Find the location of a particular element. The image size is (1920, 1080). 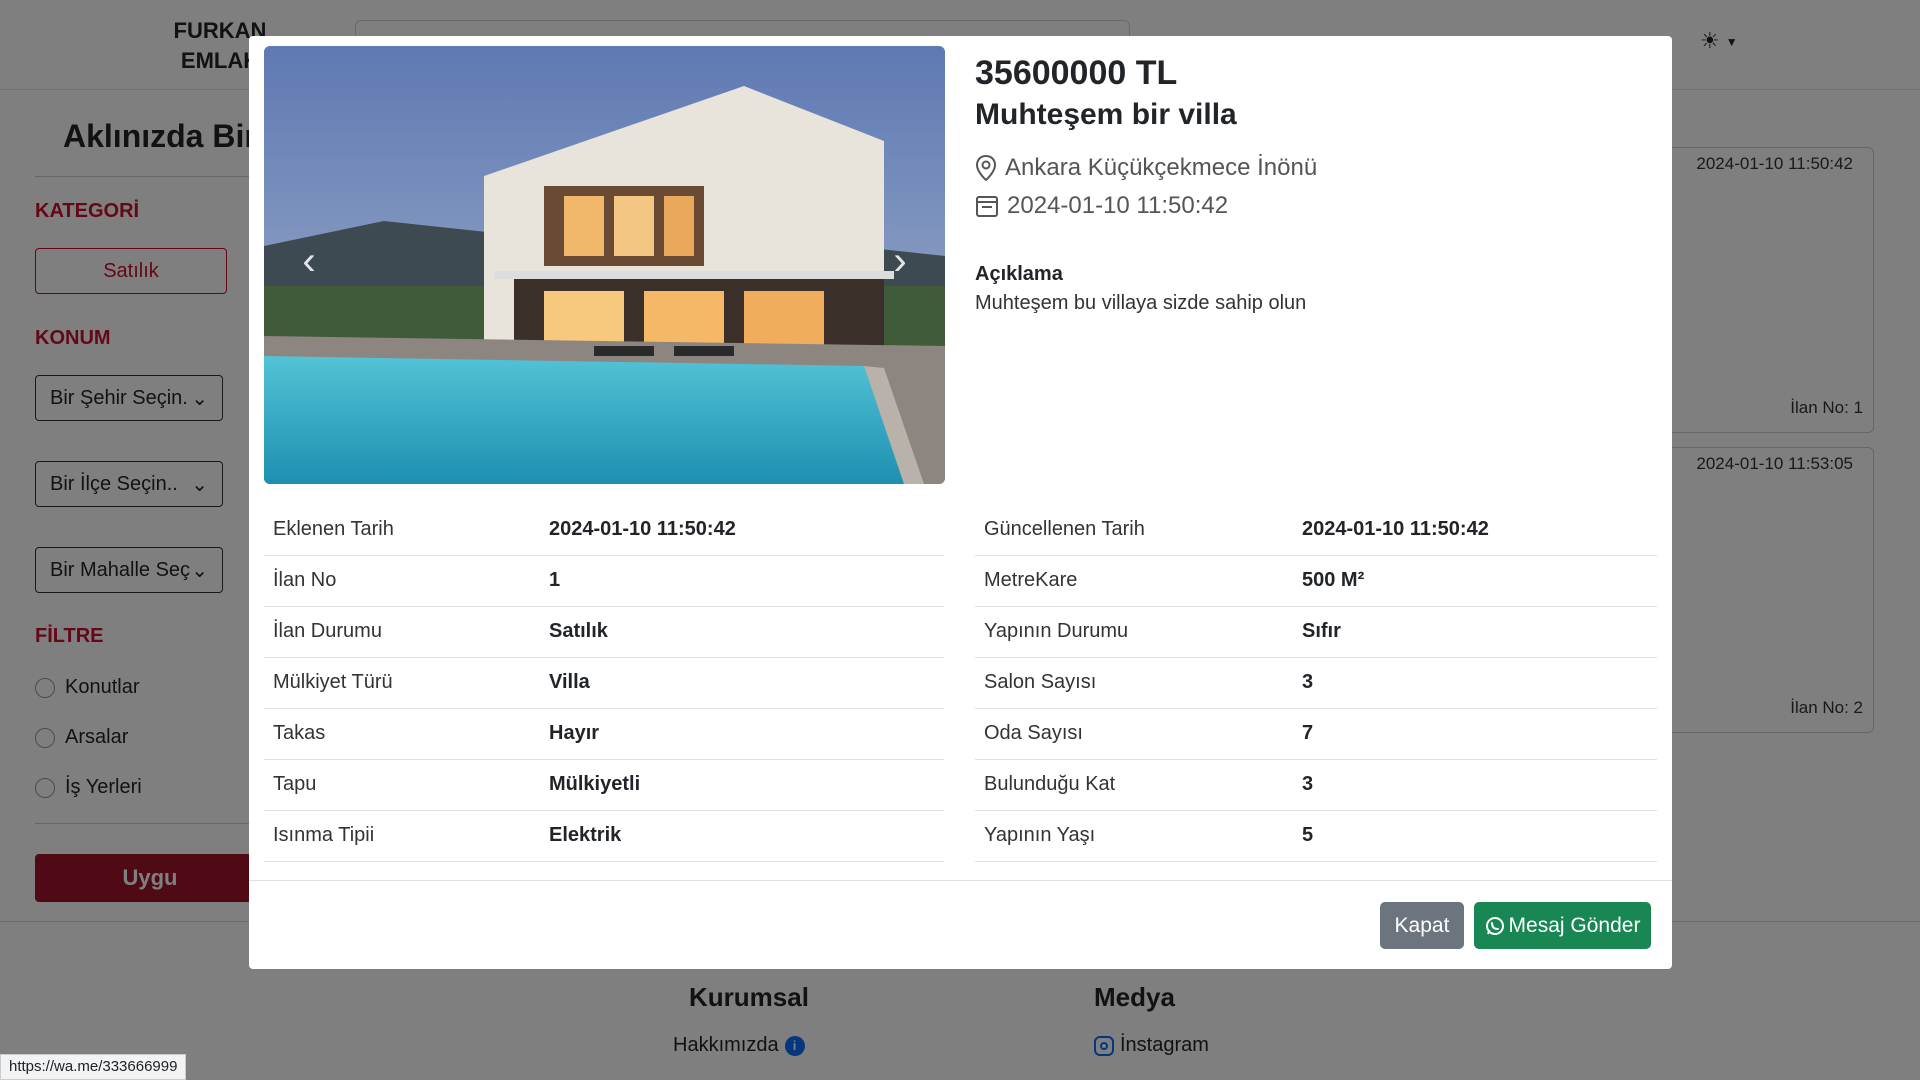

table-row: İlan No 1 is located at coordinates (604, 581).